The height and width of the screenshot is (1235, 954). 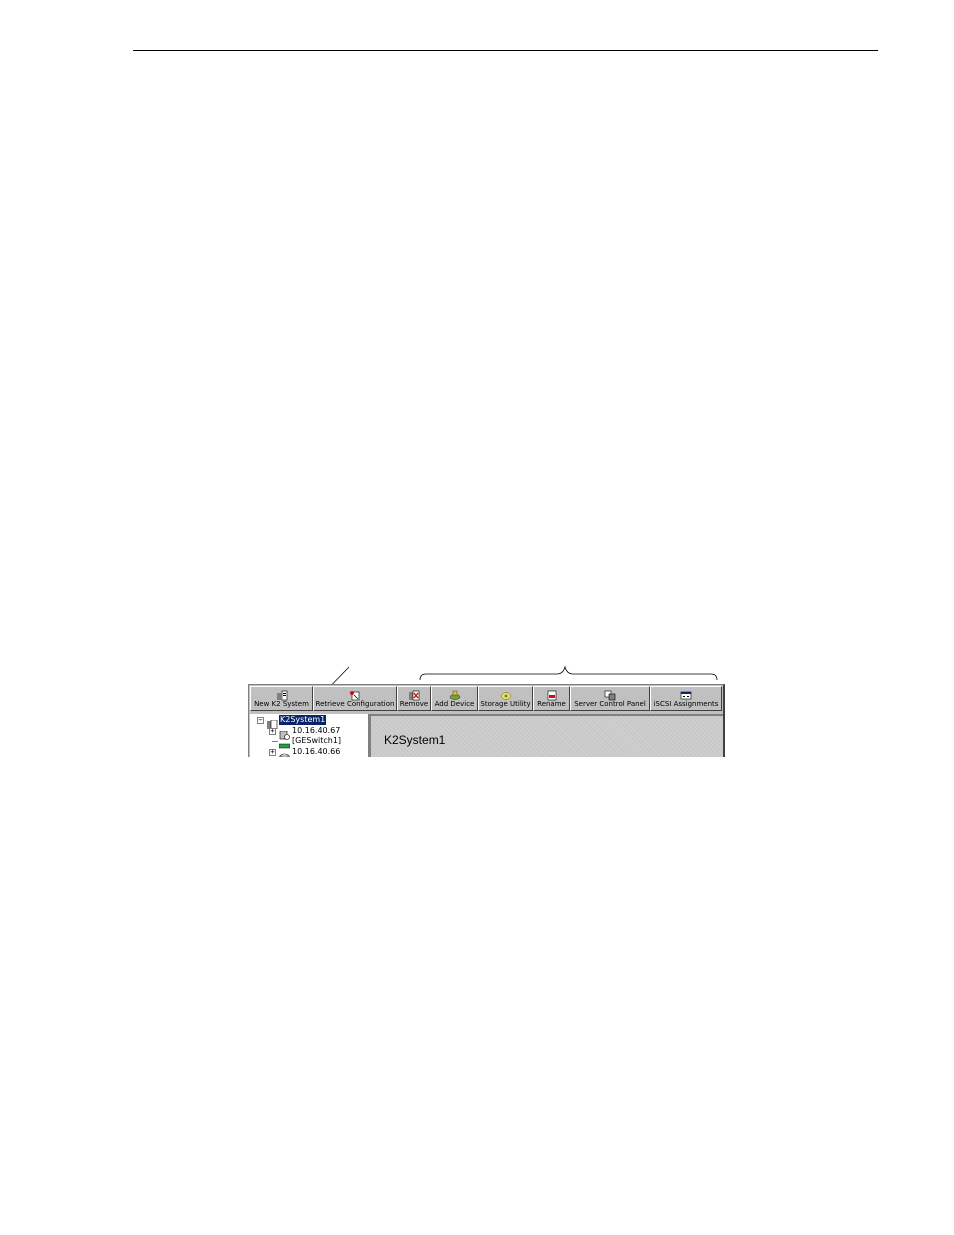 I want to click on content-title: K2System1, so click(x=415, y=740).